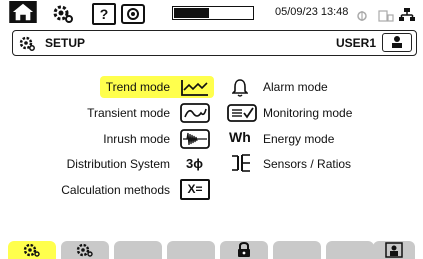 This screenshot has width=423, height=259. What do you see at coordinates (104, 14) in the screenshot?
I see `help-icon: ?` at bounding box center [104, 14].